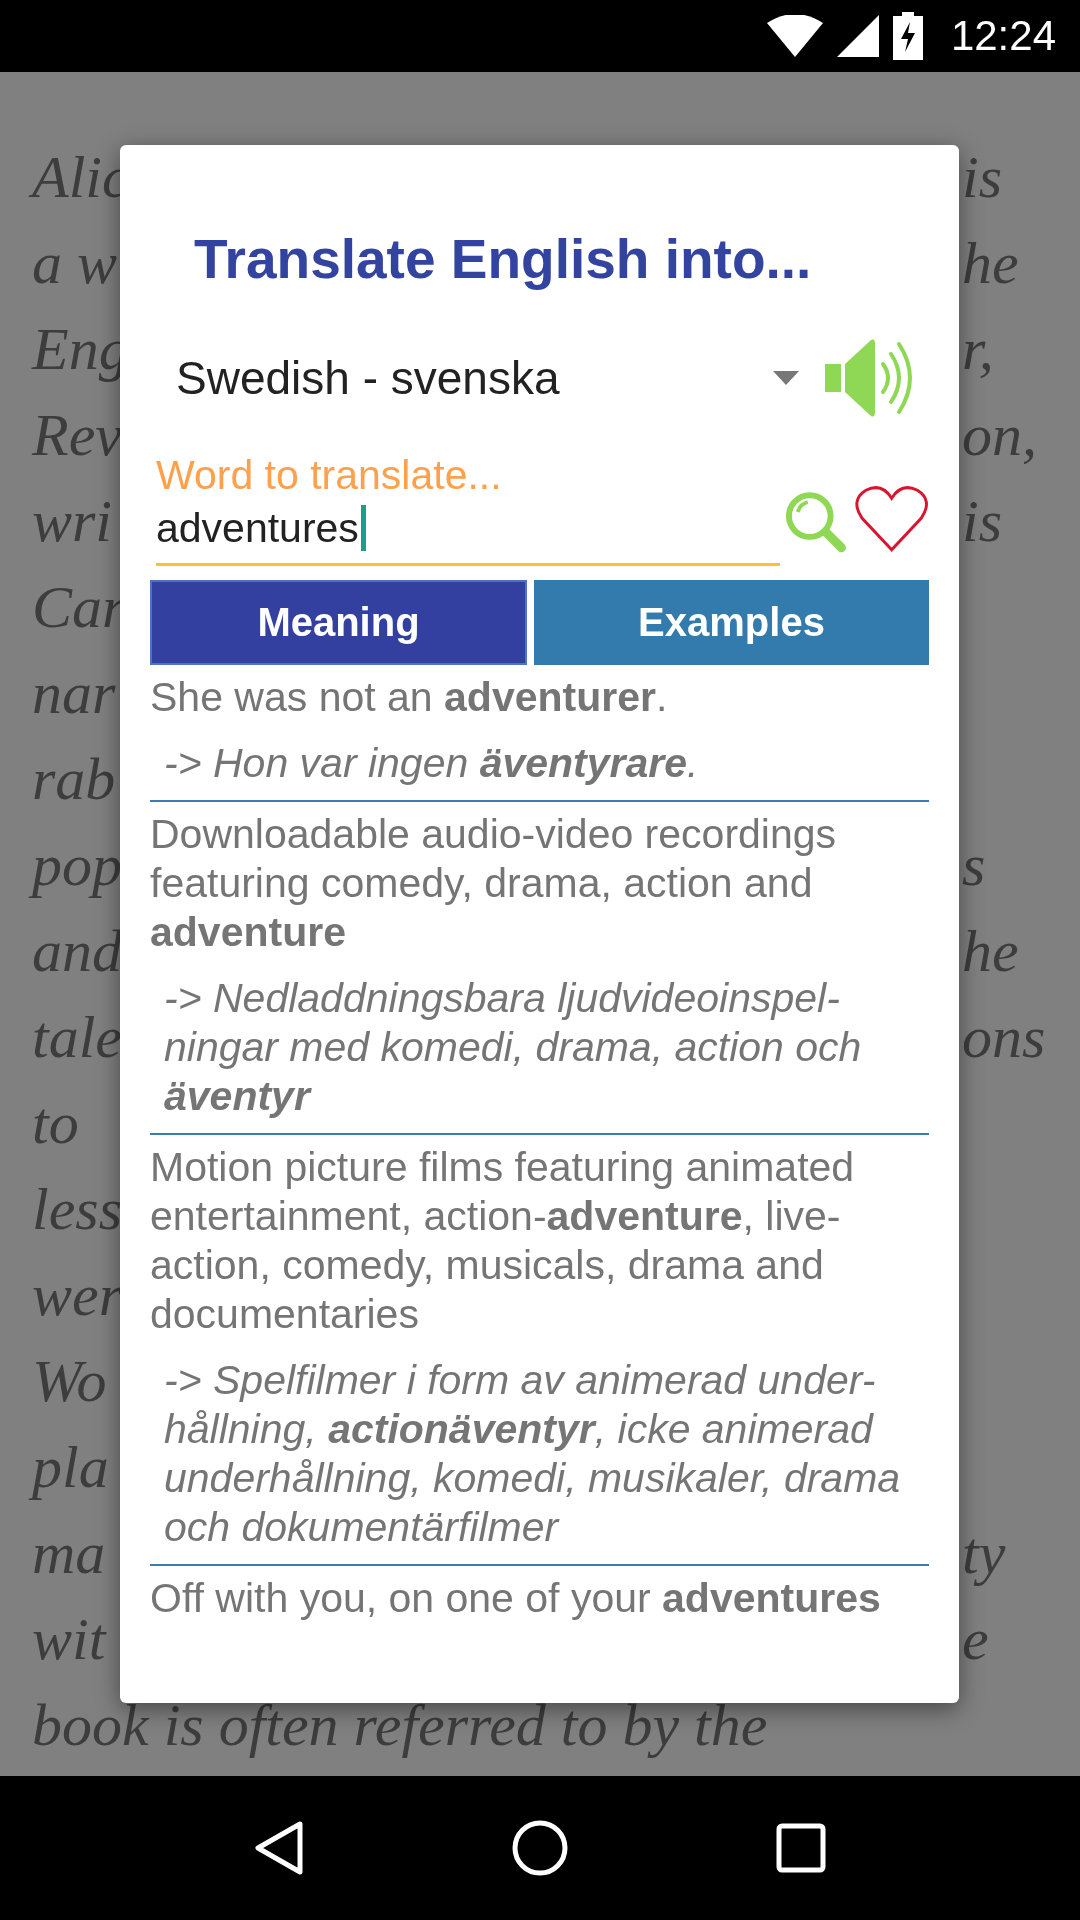  What do you see at coordinates (984, 1553) in the screenshot?
I see `book-text: ty` at bounding box center [984, 1553].